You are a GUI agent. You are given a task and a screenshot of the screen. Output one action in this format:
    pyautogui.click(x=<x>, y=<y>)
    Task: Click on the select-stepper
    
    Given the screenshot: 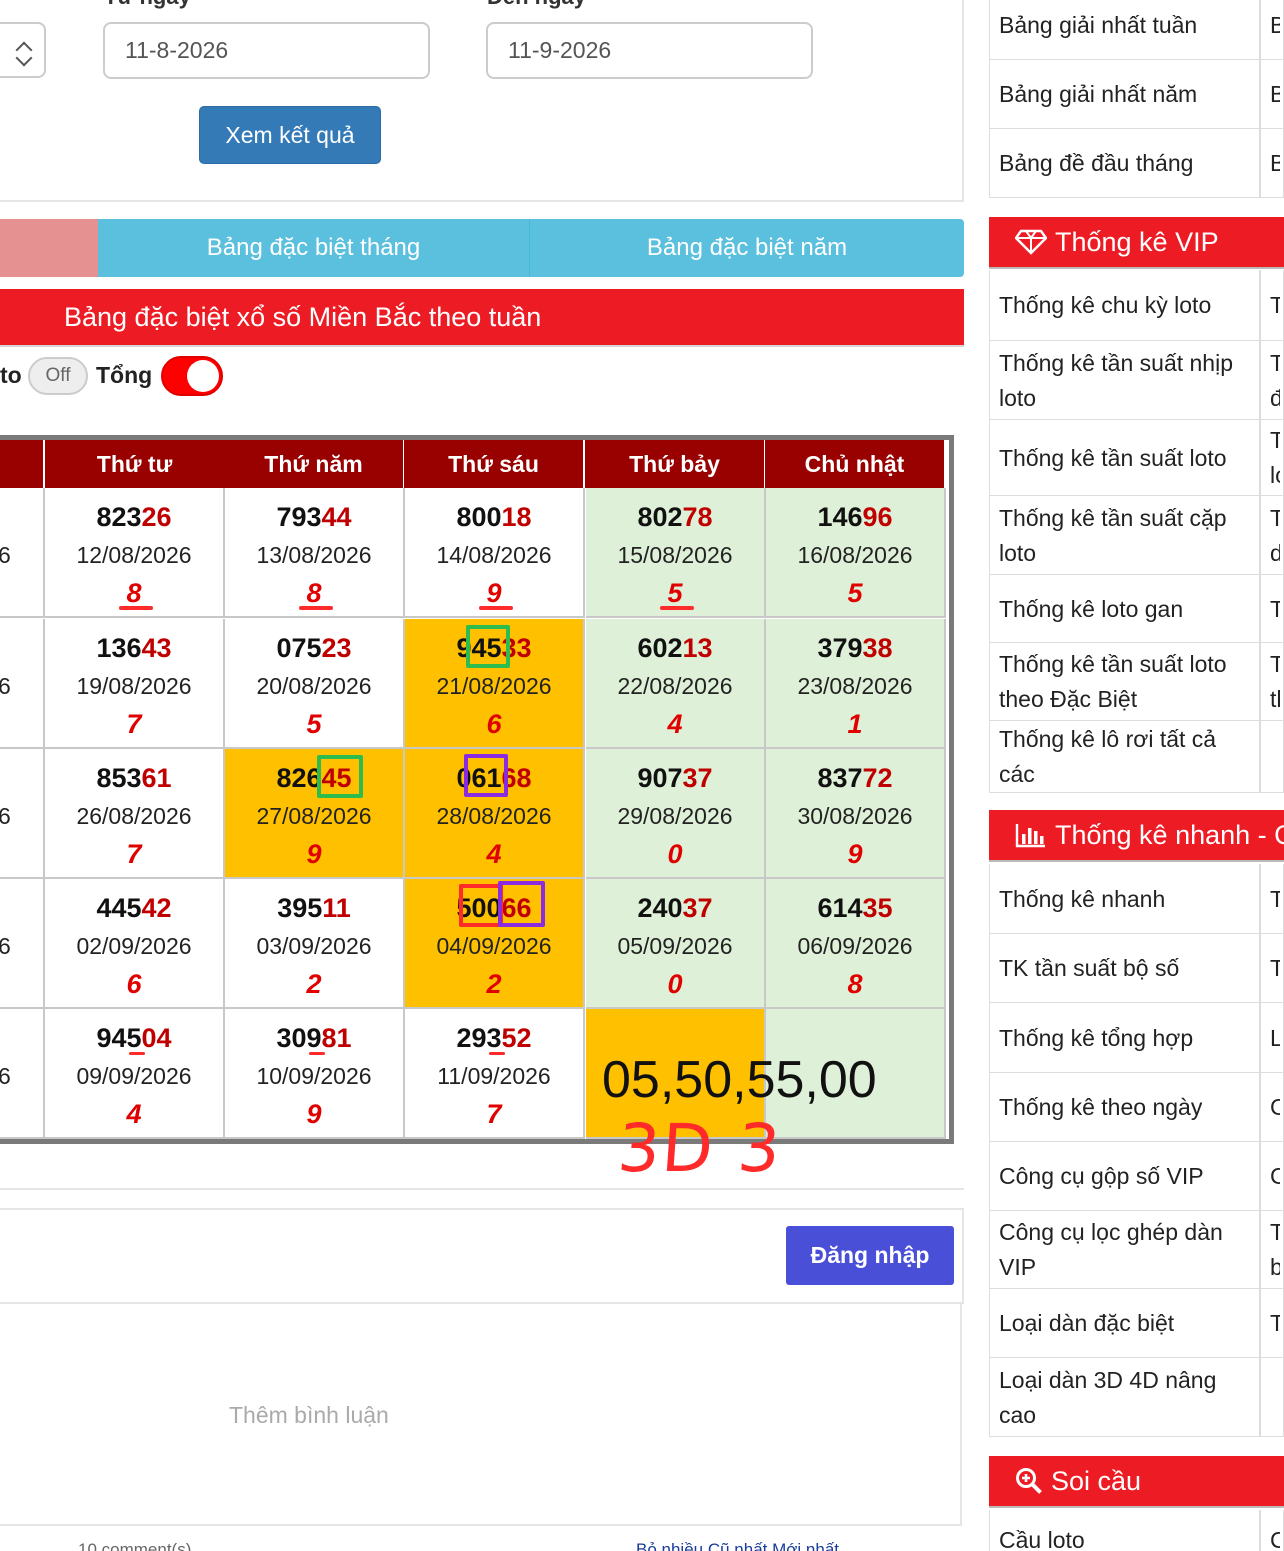 What is the action you would take?
    pyautogui.click(x=23, y=50)
    